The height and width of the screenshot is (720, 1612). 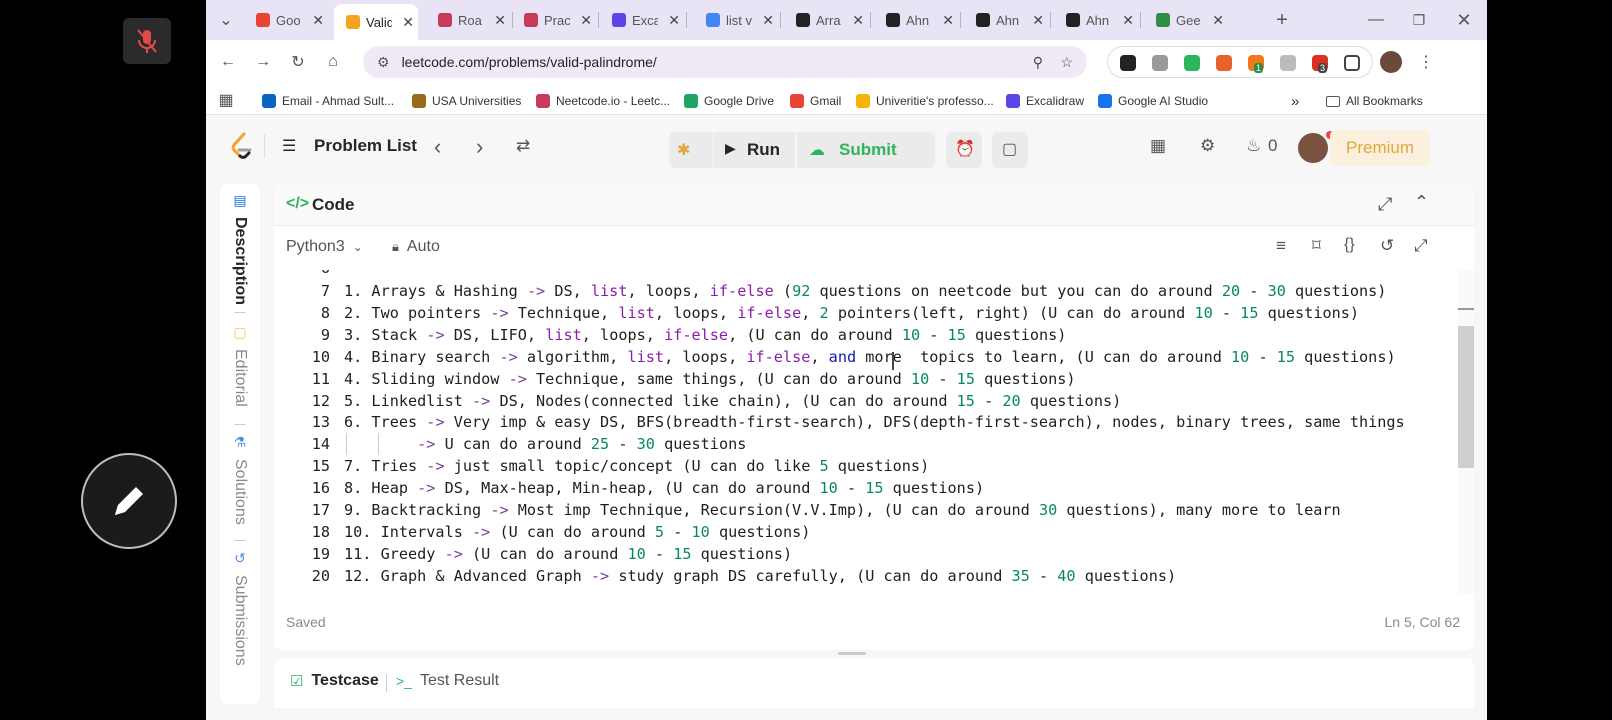 I want to click on grey-extension-icon, so click(x=1160, y=63).